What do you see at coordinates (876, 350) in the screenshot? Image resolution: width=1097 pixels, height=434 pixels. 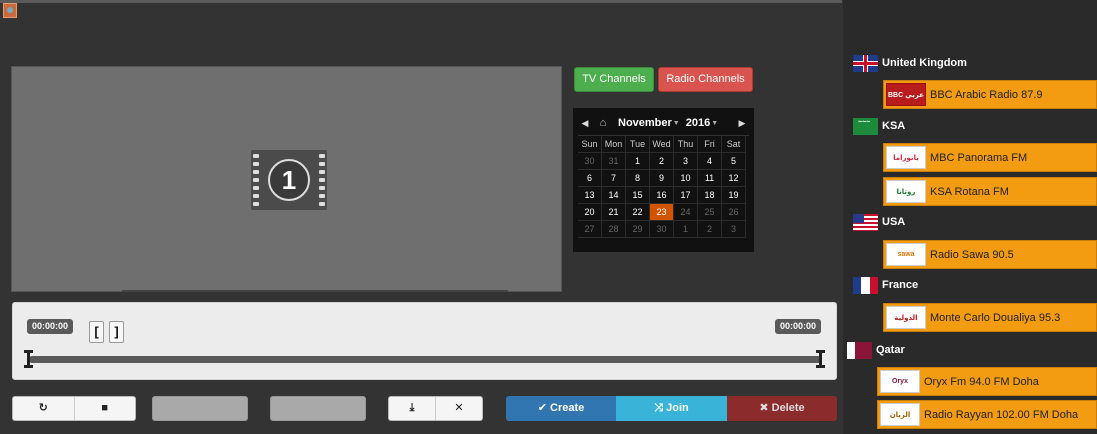 I see `country-header-qatar: Qatar` at bounding box center [876, 350].